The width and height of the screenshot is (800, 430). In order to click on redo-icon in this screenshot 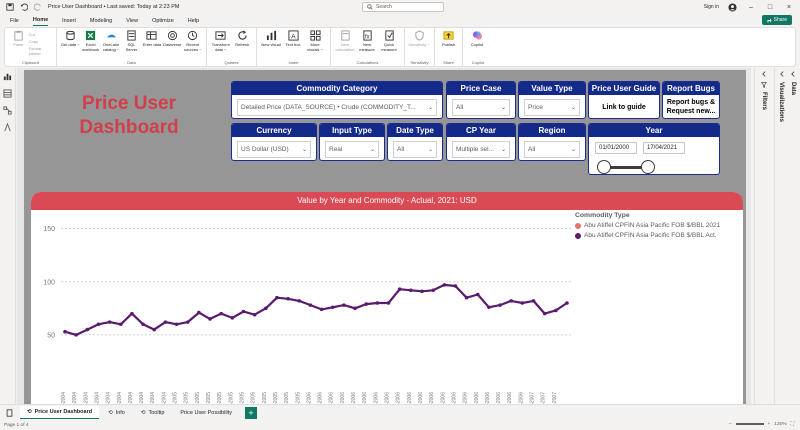, I will do `click(38, 7)`.